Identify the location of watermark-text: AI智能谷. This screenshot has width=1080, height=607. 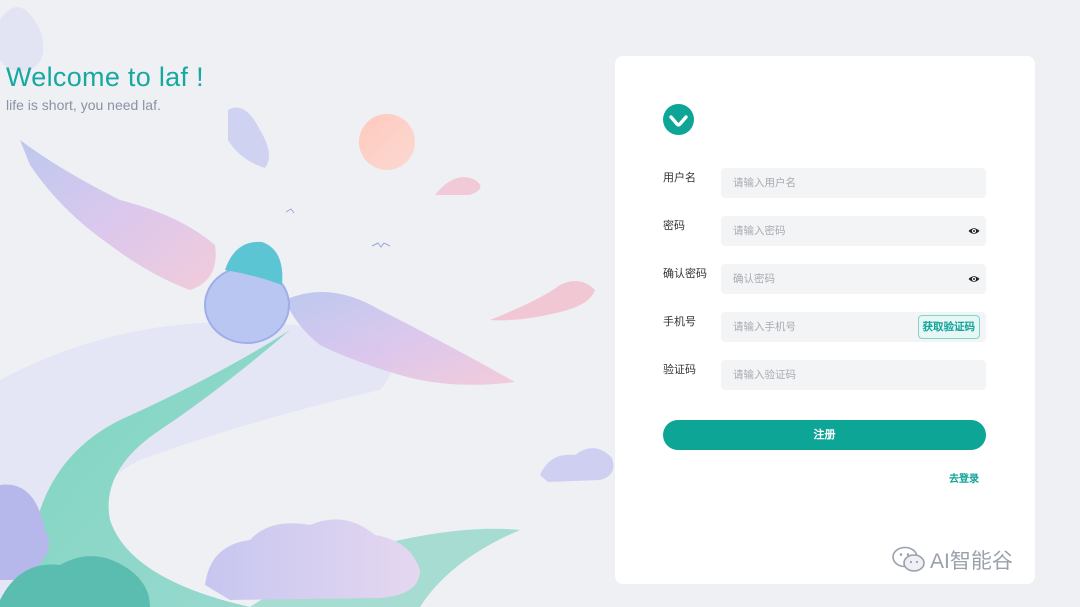
(971, 561).